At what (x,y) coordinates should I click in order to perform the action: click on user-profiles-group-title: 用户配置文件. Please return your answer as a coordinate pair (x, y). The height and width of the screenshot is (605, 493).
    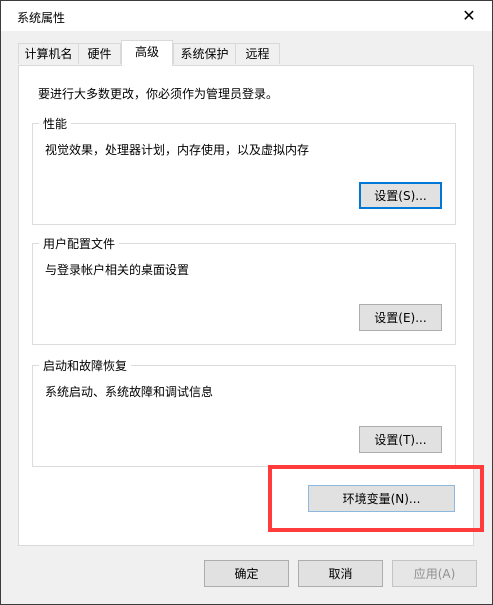
    Looking at the image, I should click on (79, 243).